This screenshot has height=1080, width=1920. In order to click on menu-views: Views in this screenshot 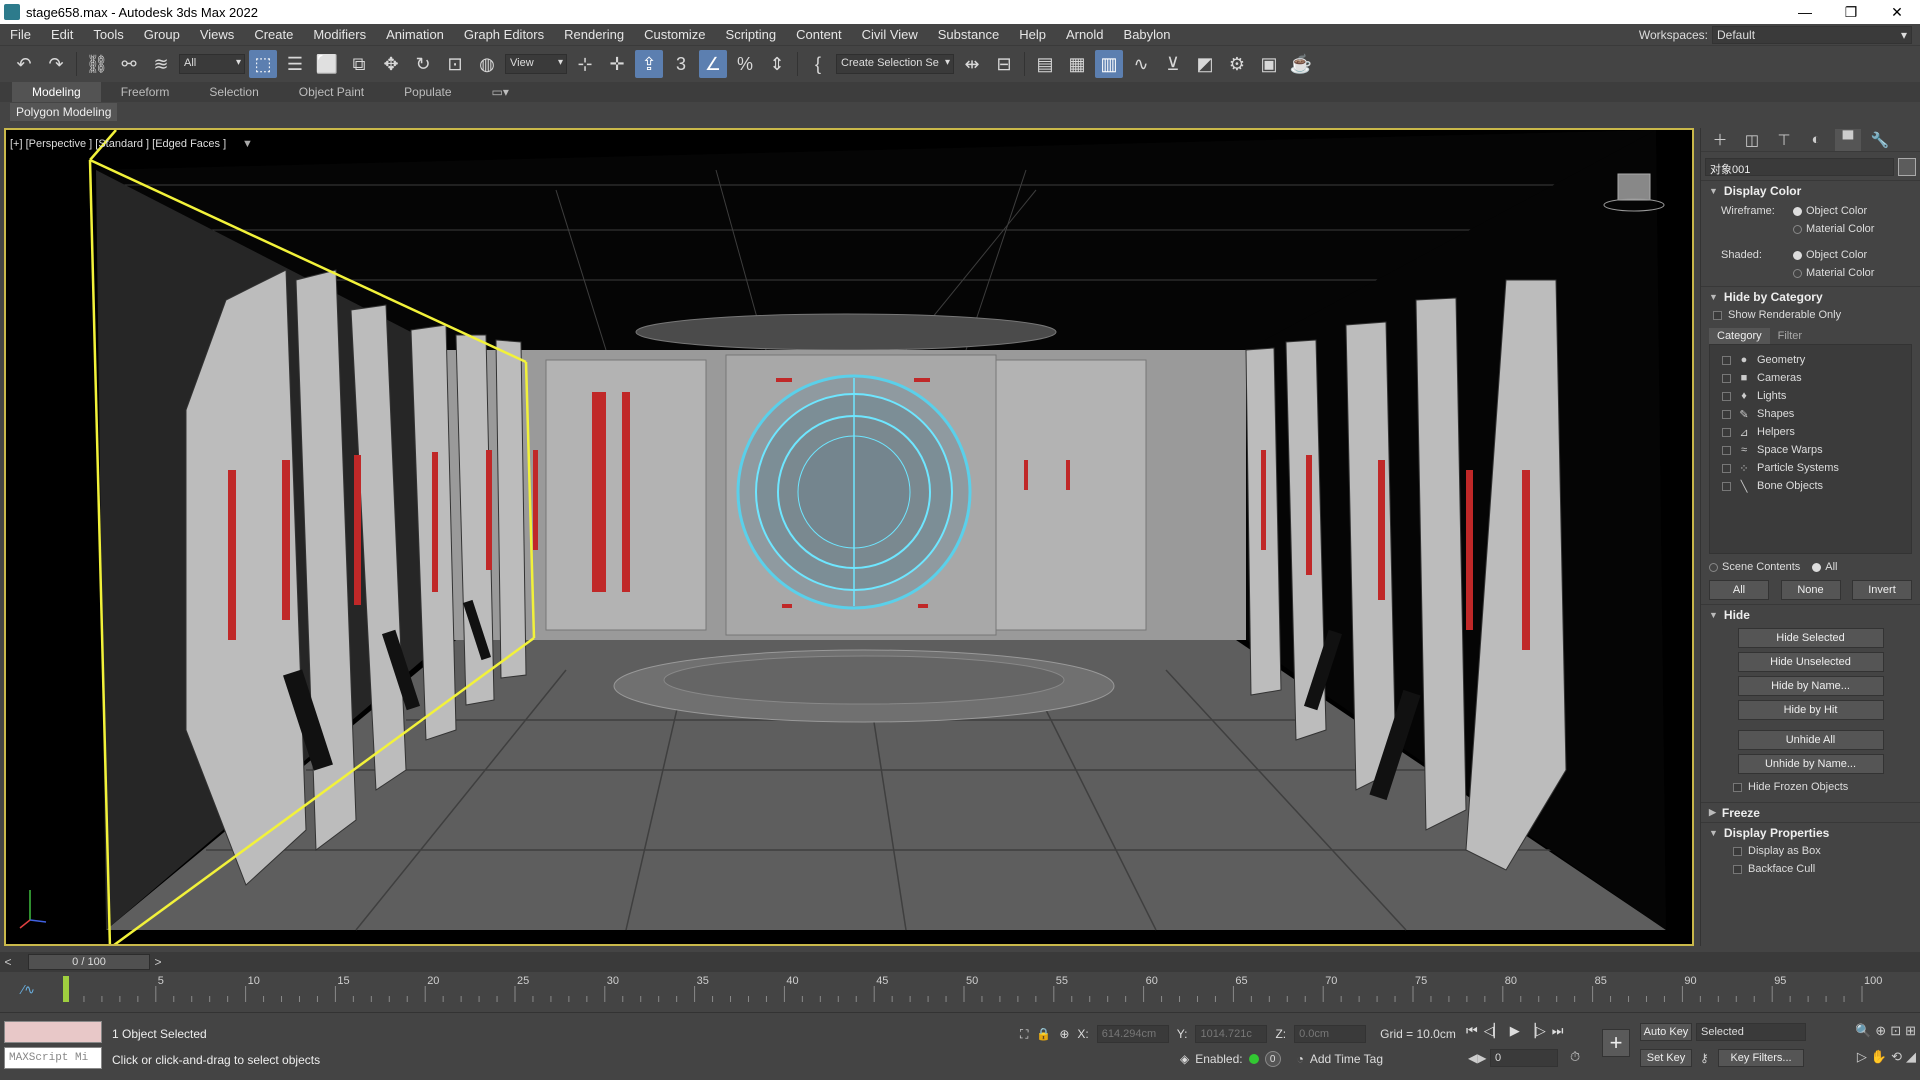, I will do `click(217, 35)`.